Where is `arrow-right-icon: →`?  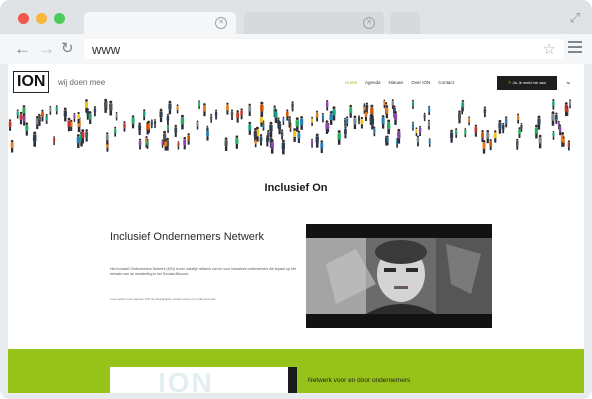
arrow-right-icon: → is located at coordinates (46, 48).